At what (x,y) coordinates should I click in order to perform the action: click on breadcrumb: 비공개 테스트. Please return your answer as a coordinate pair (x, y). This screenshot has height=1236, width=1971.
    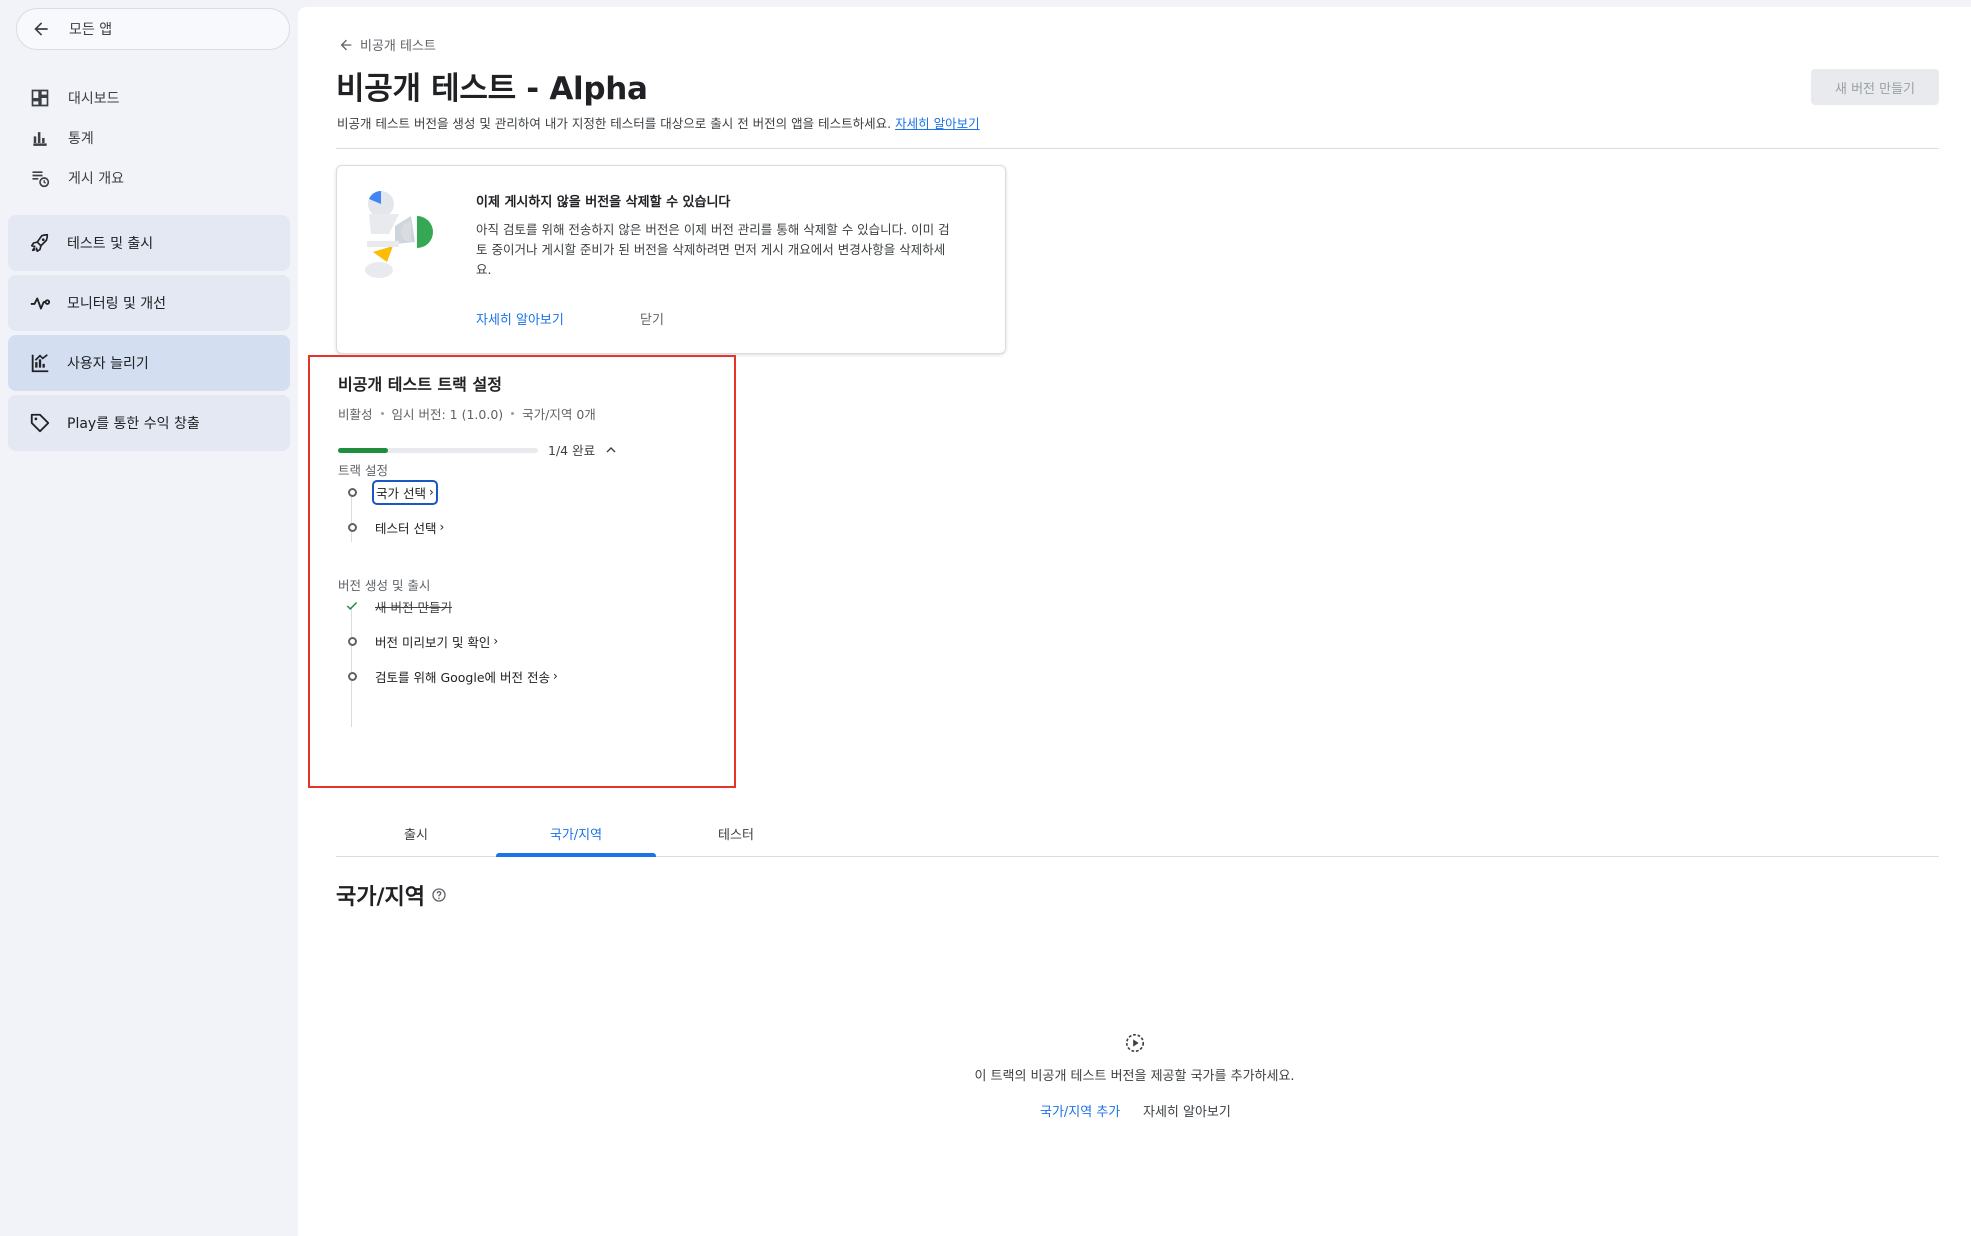
    Looking at the image, I should click on (387, 44).